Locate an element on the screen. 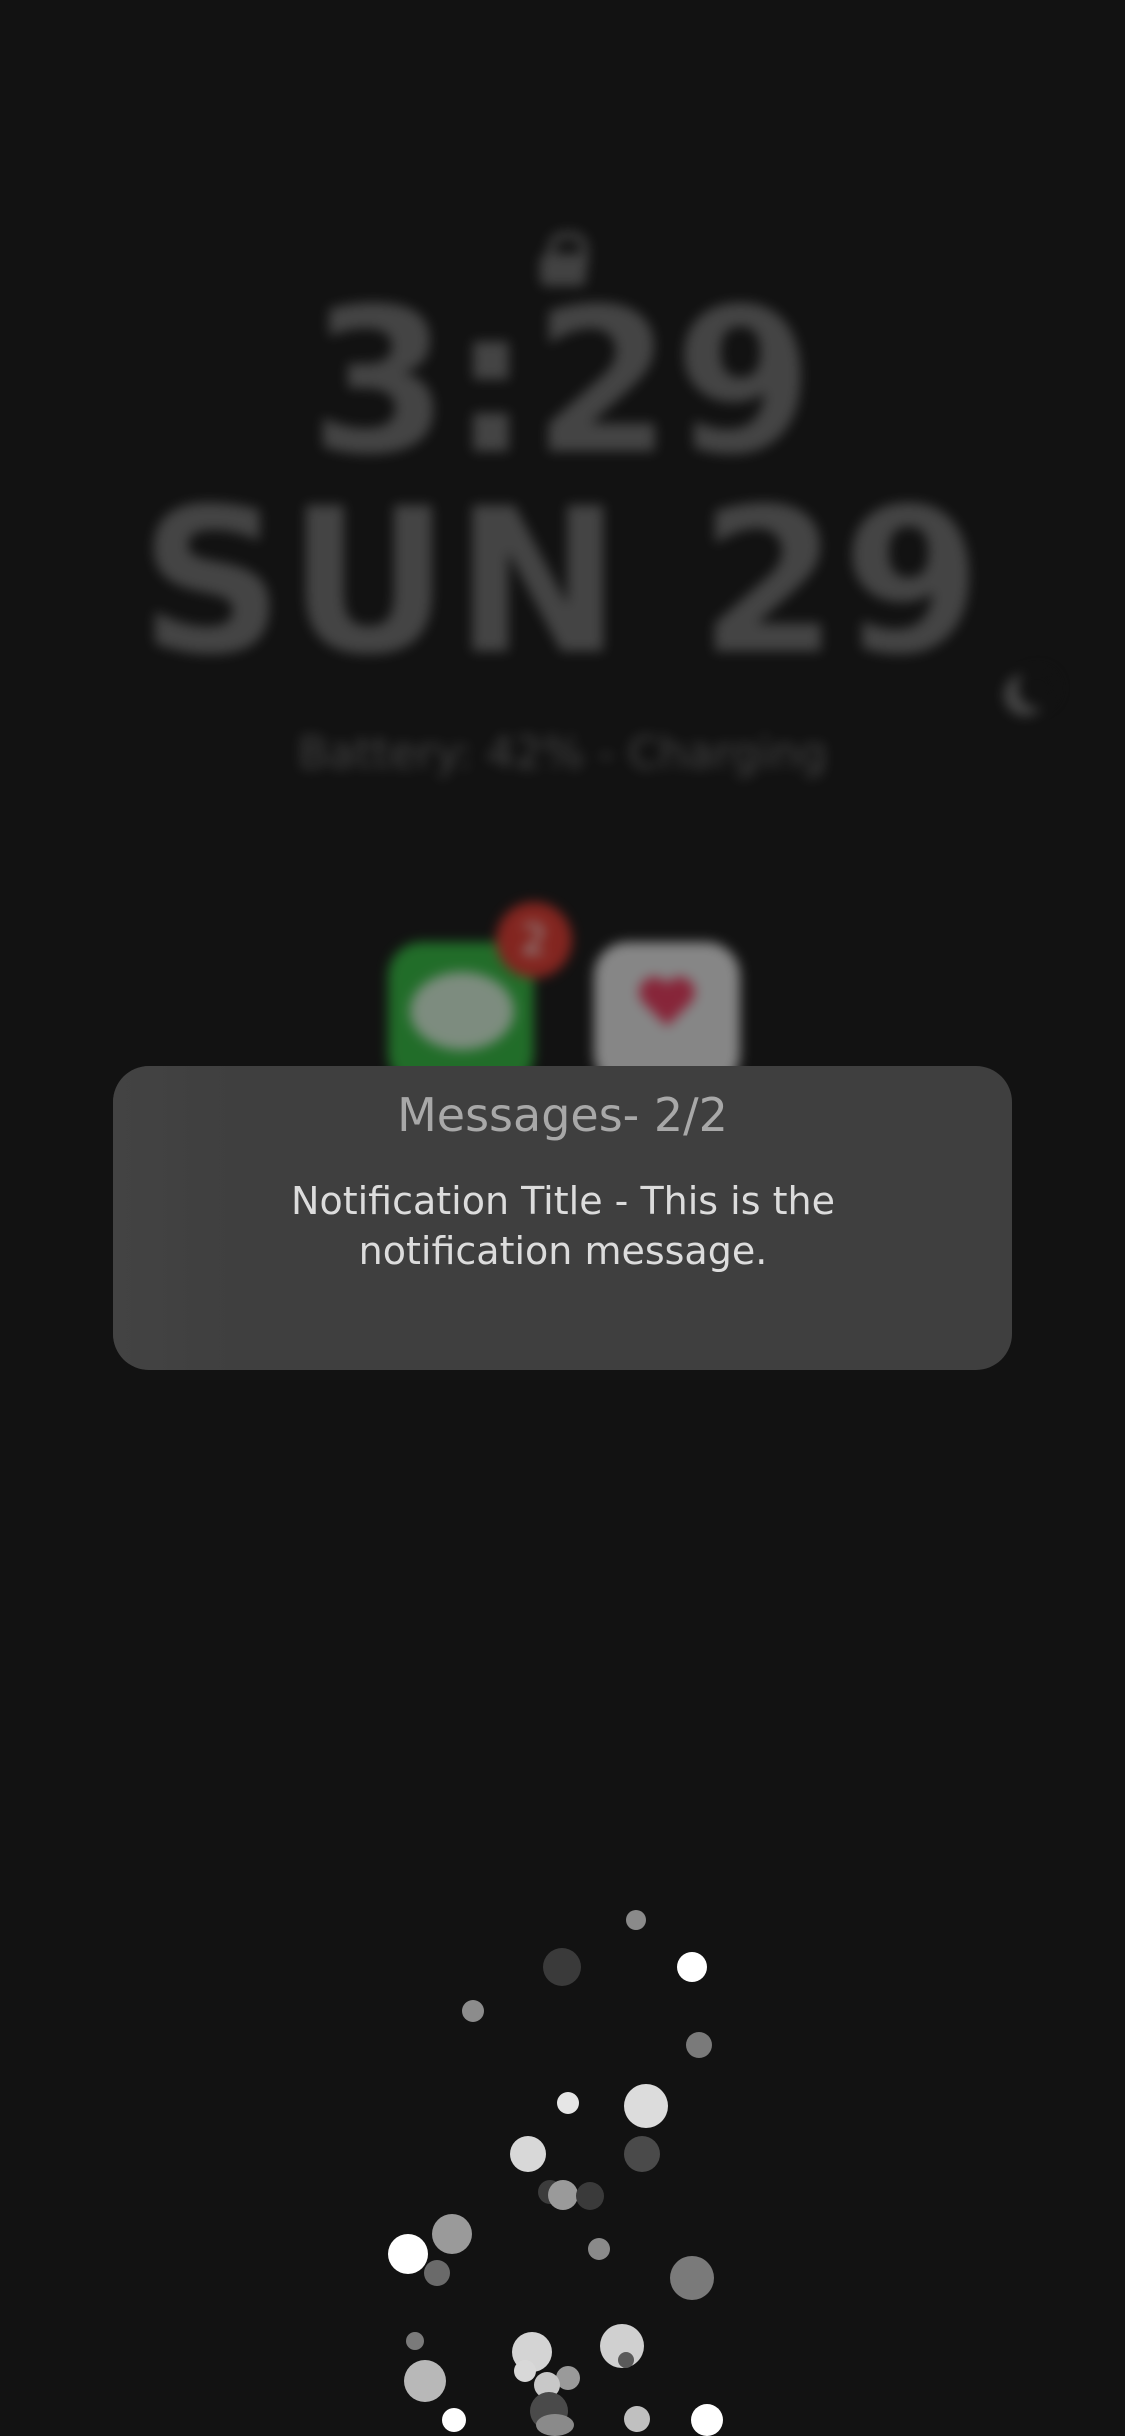  battery-value: 42% - Charging is located at coordinates (656, 753).